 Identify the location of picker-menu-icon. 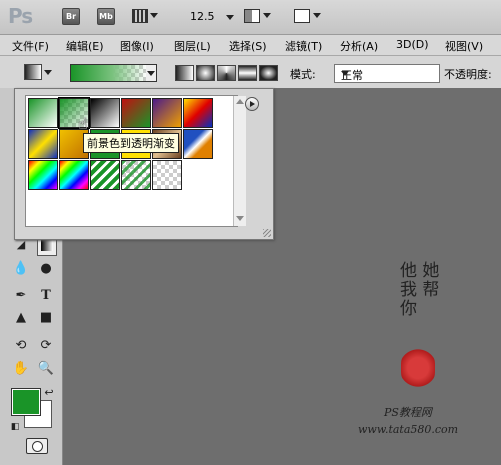
(252, 104).